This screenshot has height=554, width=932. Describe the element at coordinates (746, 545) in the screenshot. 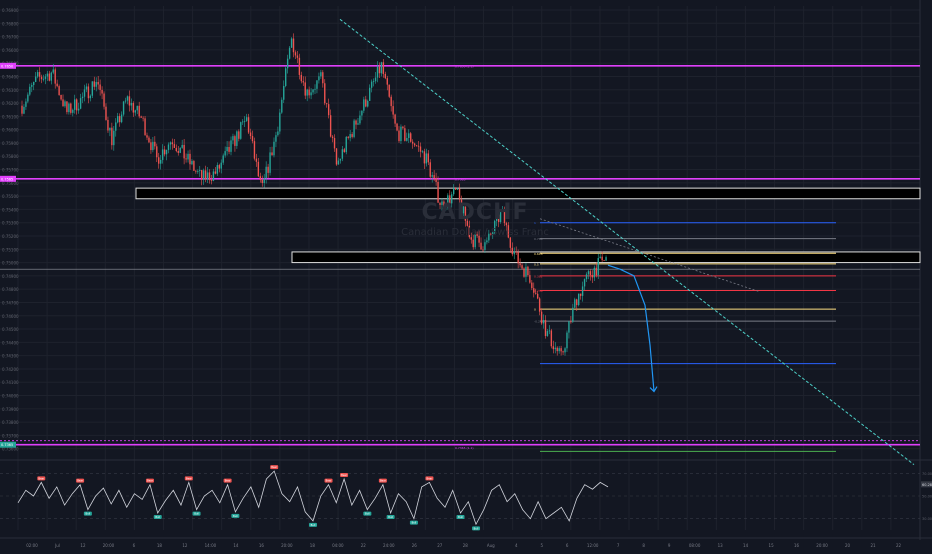

I see `time-tick-label: 14` at that location.